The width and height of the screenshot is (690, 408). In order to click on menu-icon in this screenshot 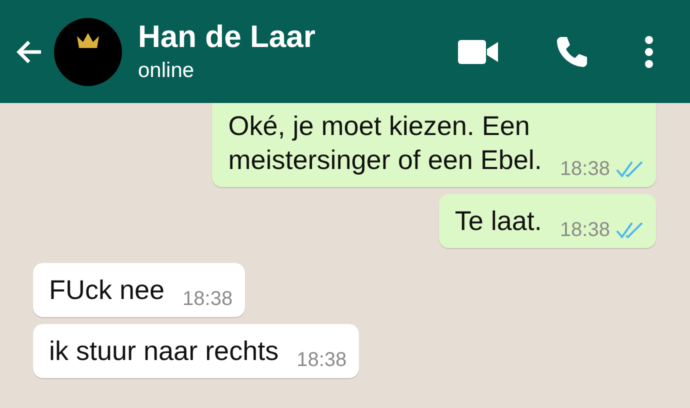, I will do `click(649, 52)`.